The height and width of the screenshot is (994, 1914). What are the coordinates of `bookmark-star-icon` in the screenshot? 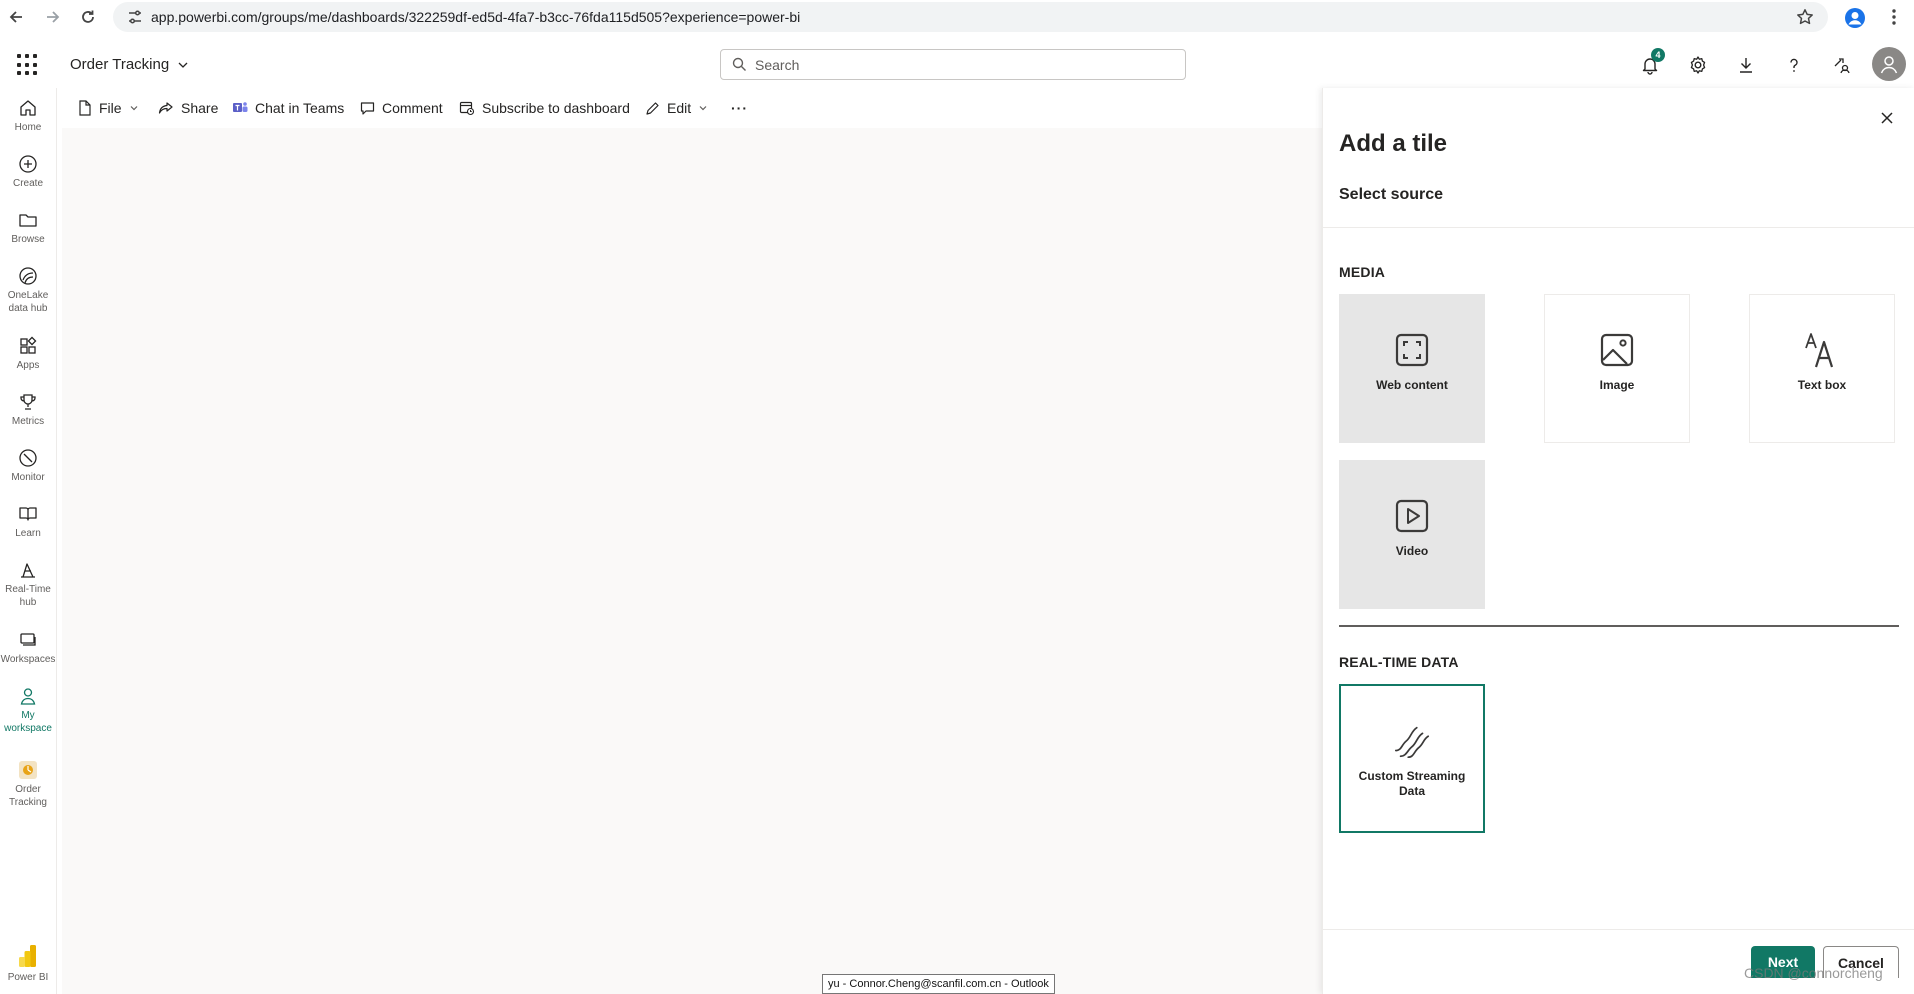 It's located at (1805, 17).